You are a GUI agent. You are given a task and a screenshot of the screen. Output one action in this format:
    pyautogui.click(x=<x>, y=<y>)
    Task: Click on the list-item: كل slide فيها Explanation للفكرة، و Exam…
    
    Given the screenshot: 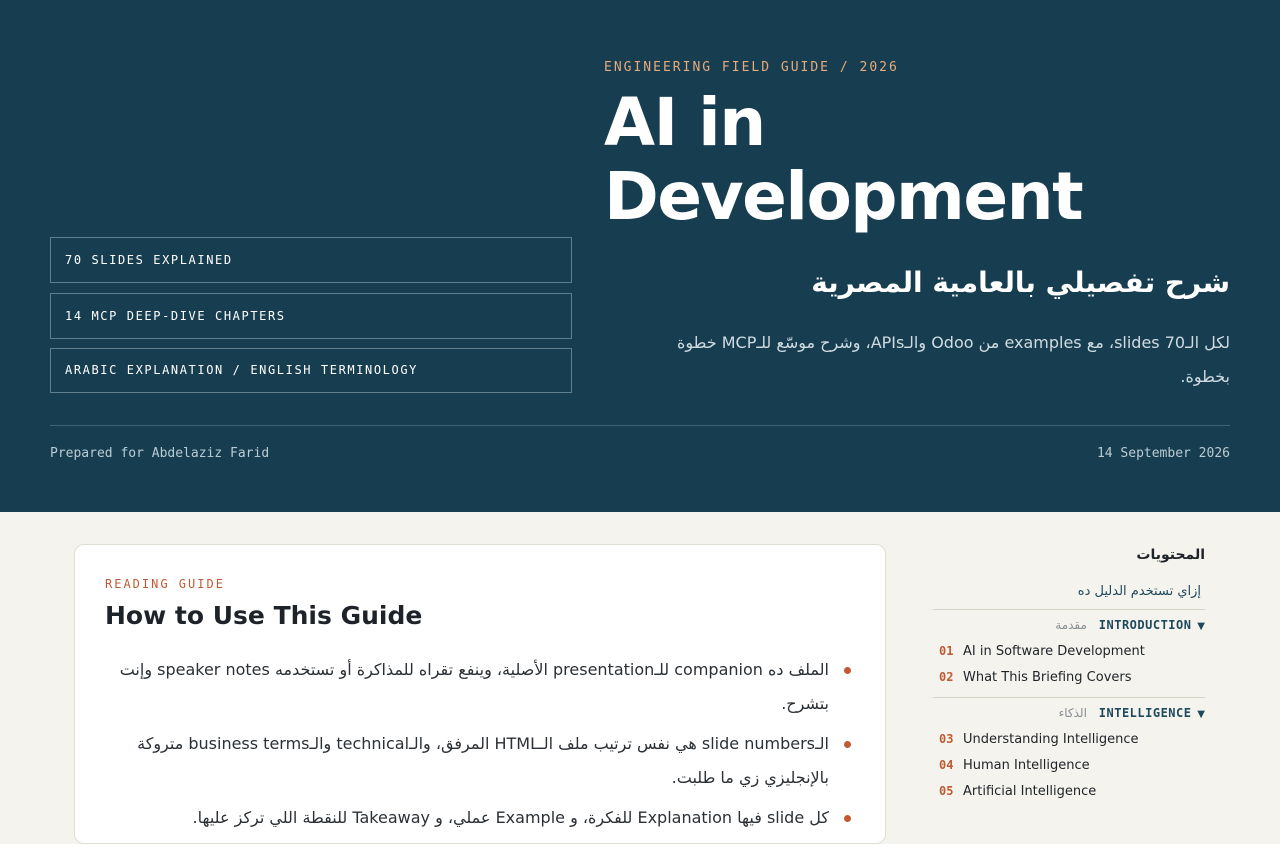 What is the action you would take?
    pyautogui.click(x=481, y=818)
    